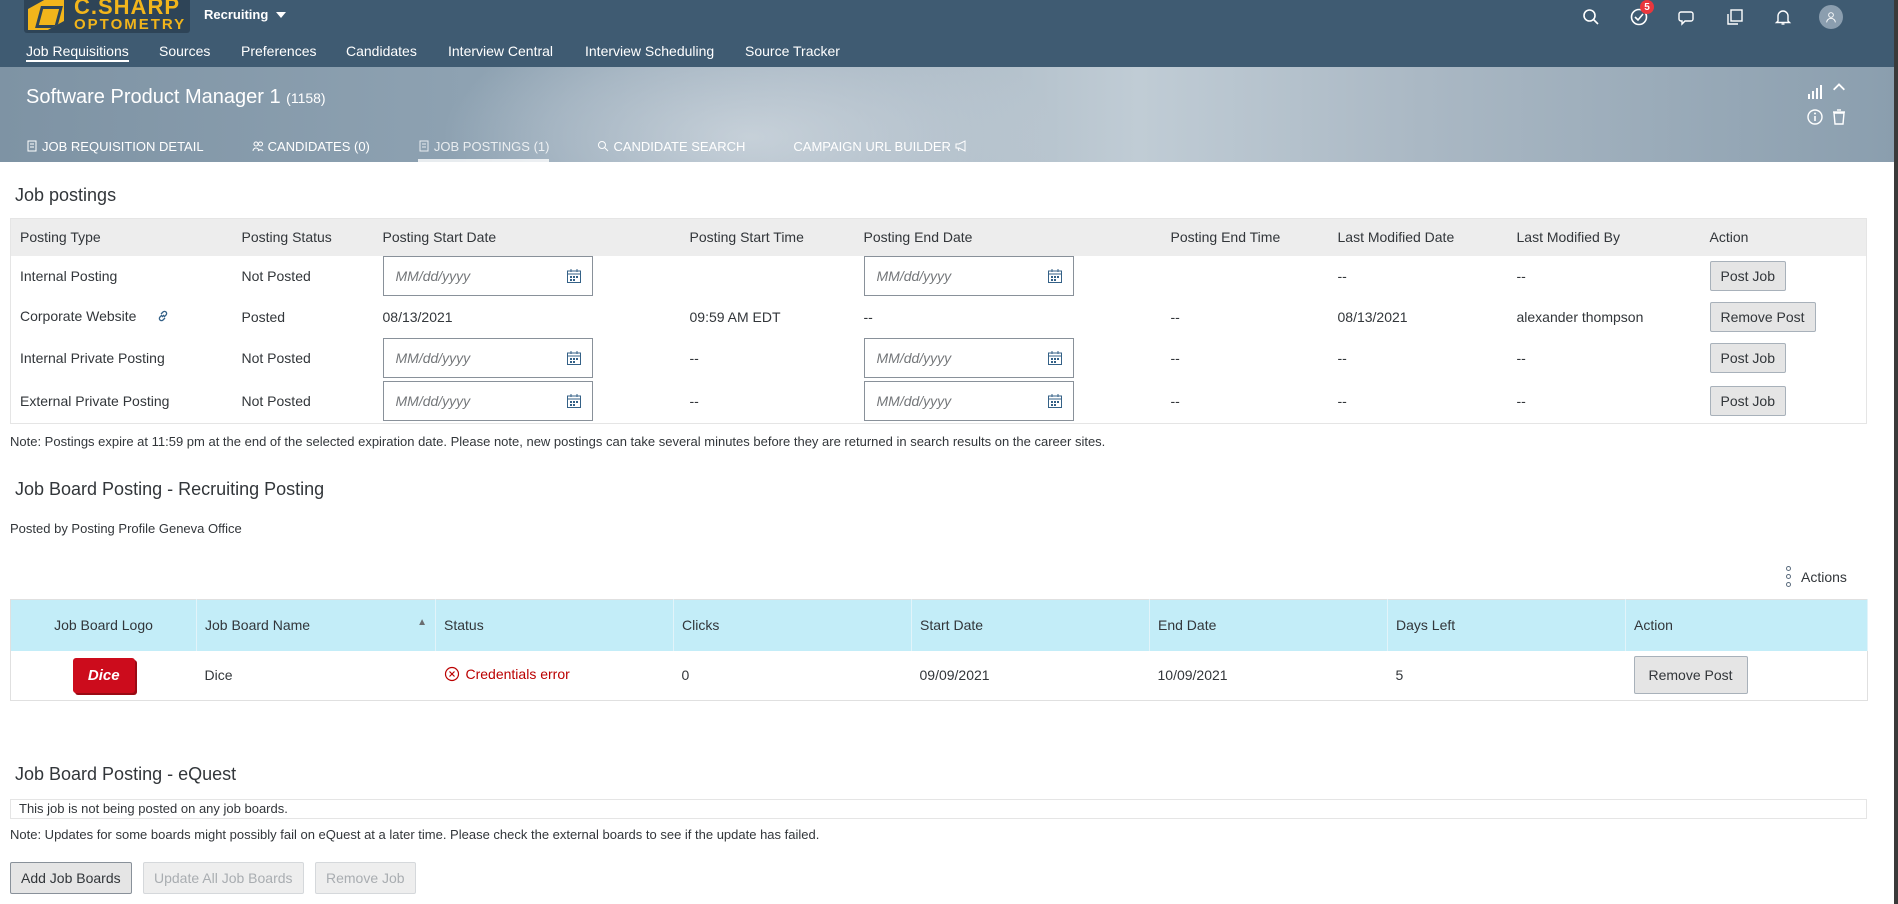  What do you see at coordinates (245, 14) in the screenshot?
I see `module-switcher: Recruiting` at bounding box center [245, 14].